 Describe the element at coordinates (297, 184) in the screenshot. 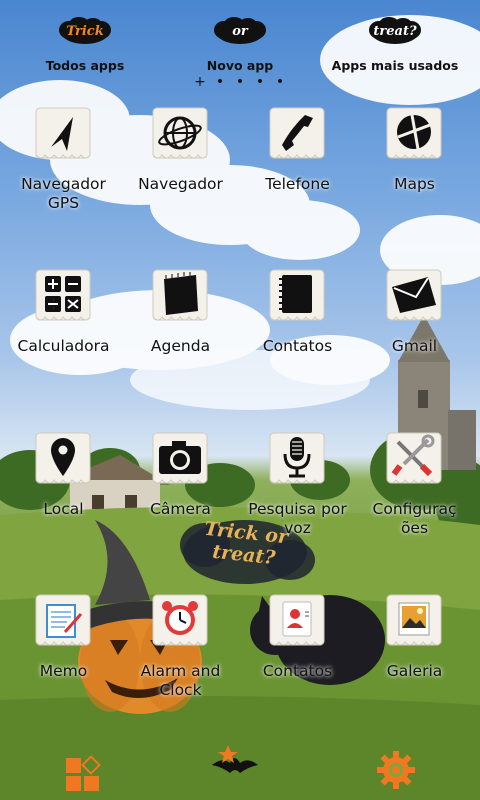

I see `app-label: Telefone` at that location.